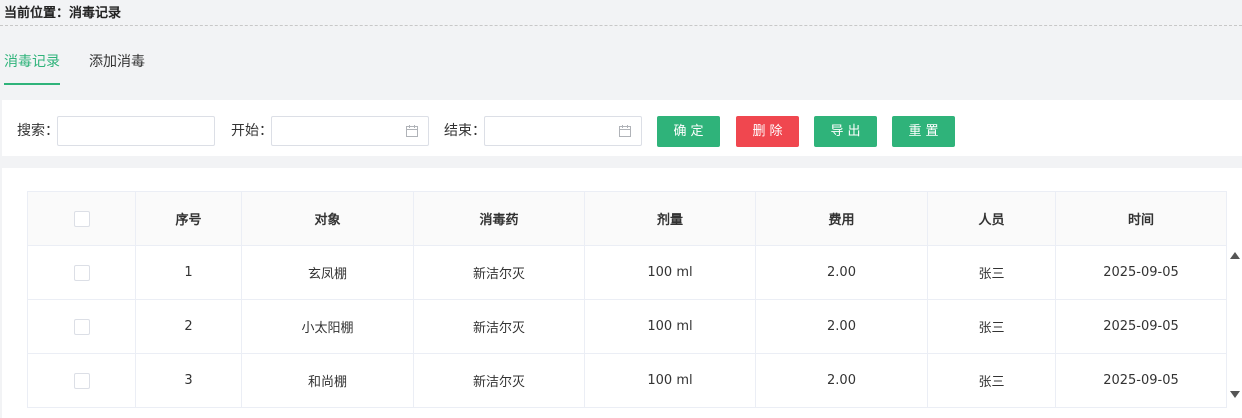  I want to click on scroll-down-arrow-icon, so click(1235, 394).